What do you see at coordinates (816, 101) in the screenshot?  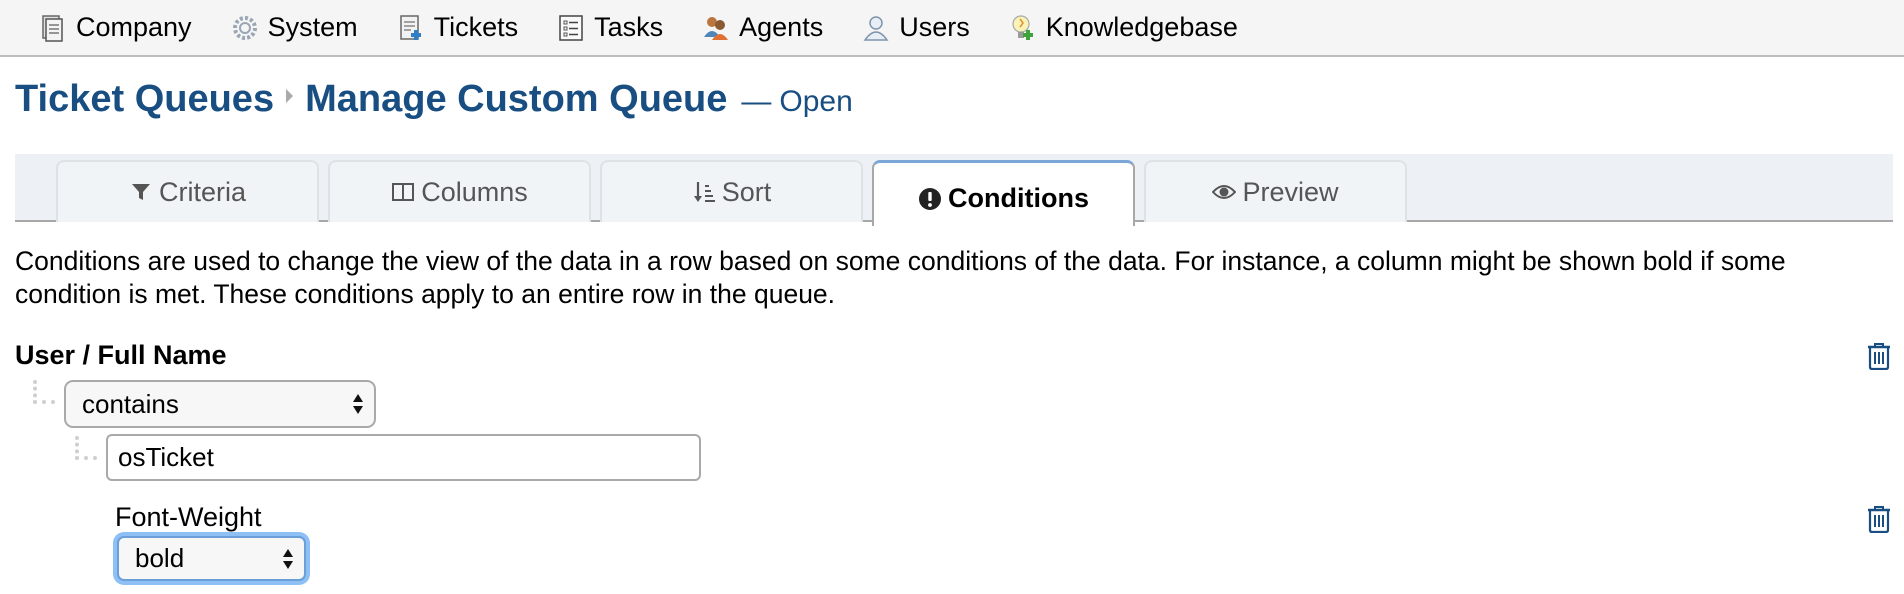 I see `queue-status: Open` at bounding box center [816, 101].